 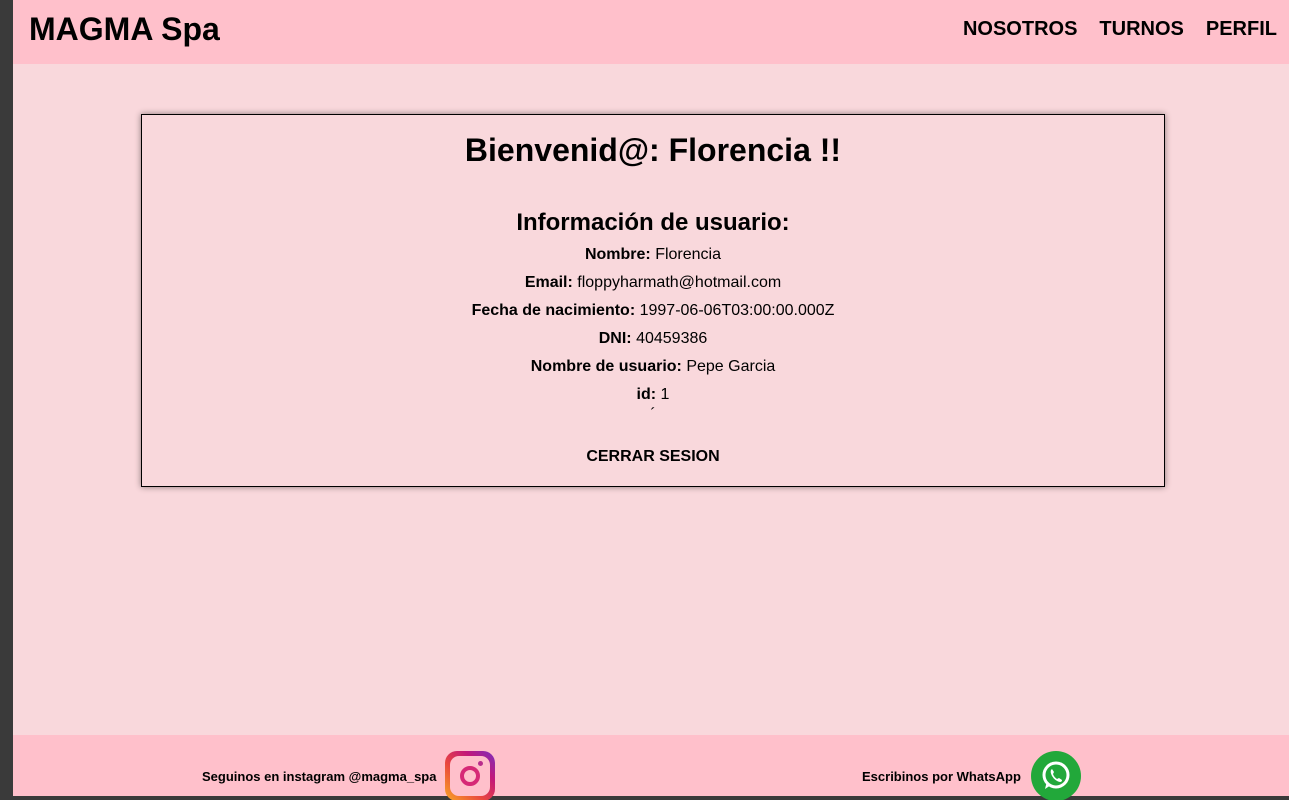 I want to click on nav-perfil: PERFIL, so click(x=1241, y=29).